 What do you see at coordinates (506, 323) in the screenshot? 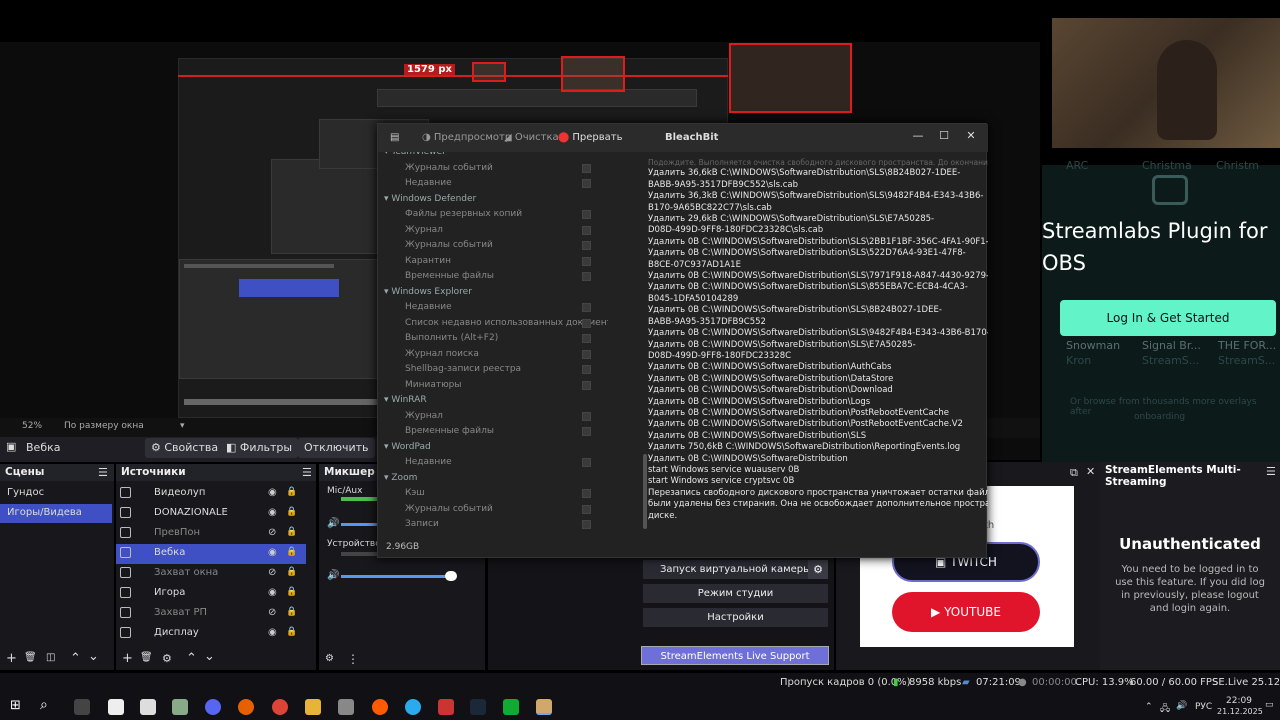
I see `tree-option: Список недавно использованных документов` at bounding box center [506, 323].